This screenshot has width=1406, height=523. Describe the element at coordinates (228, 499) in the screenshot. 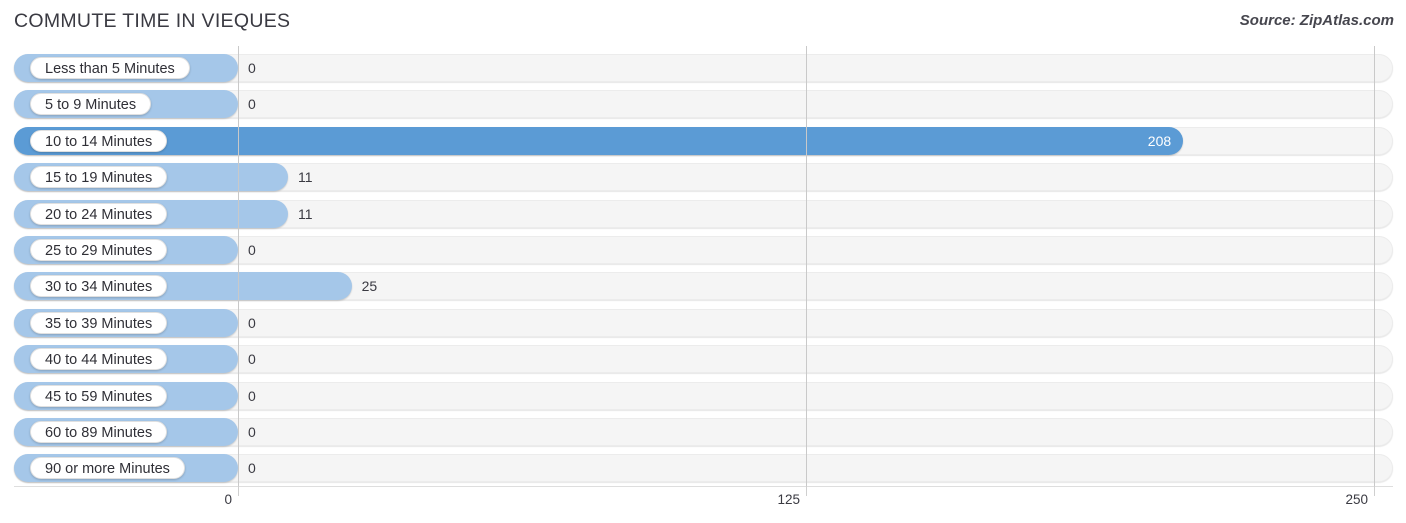

I see `axis-tick-label-0: 0` at that location.